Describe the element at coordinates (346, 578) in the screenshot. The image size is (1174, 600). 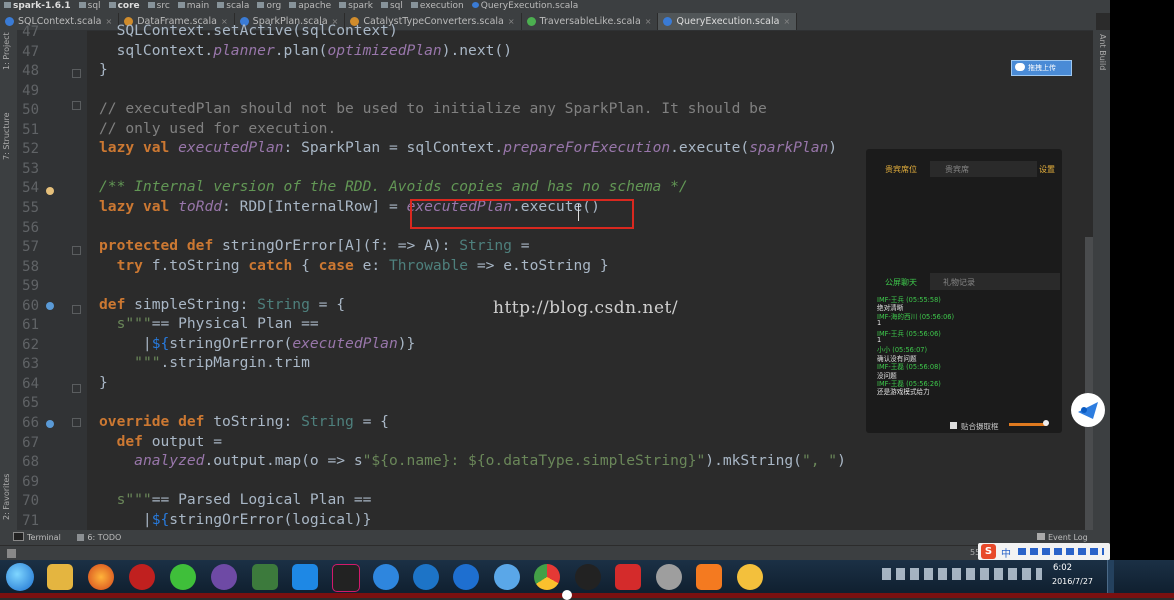
I see `intellij-icon` at that location.